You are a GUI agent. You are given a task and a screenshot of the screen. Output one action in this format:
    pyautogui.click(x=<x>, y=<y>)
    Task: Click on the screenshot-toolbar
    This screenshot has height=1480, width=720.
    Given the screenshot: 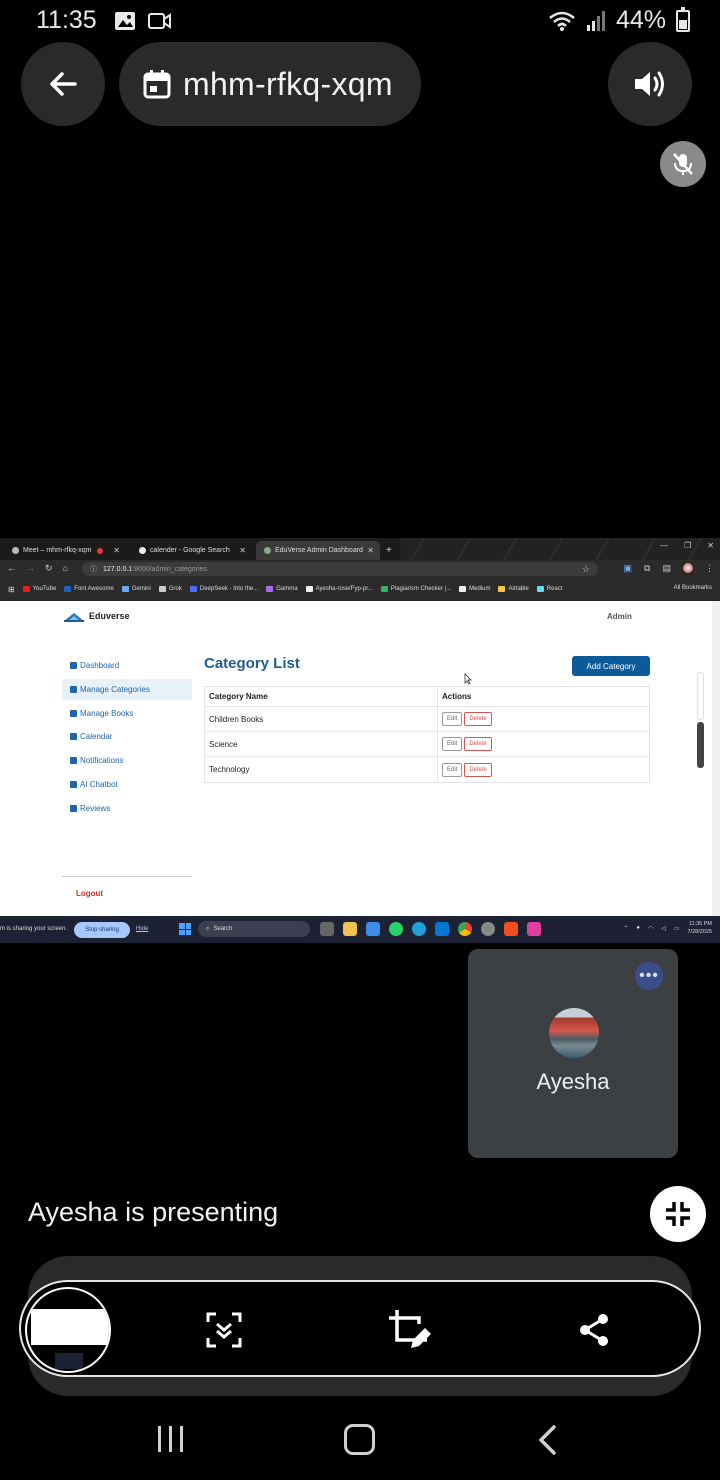 What is the action you would take?
    pyautogui.click(x=360, y=1328)
    